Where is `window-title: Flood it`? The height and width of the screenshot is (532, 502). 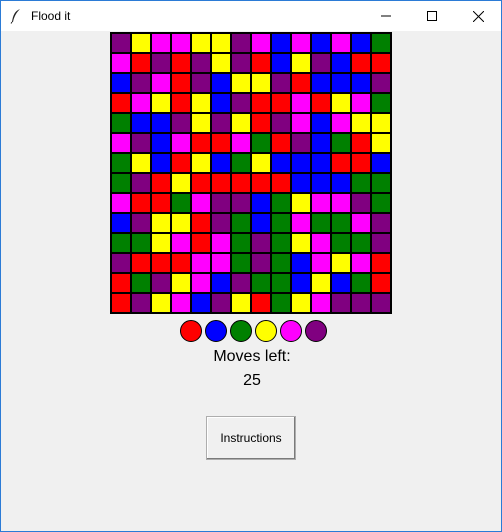
window-title: Flood it is located at coordinates (51, 16).